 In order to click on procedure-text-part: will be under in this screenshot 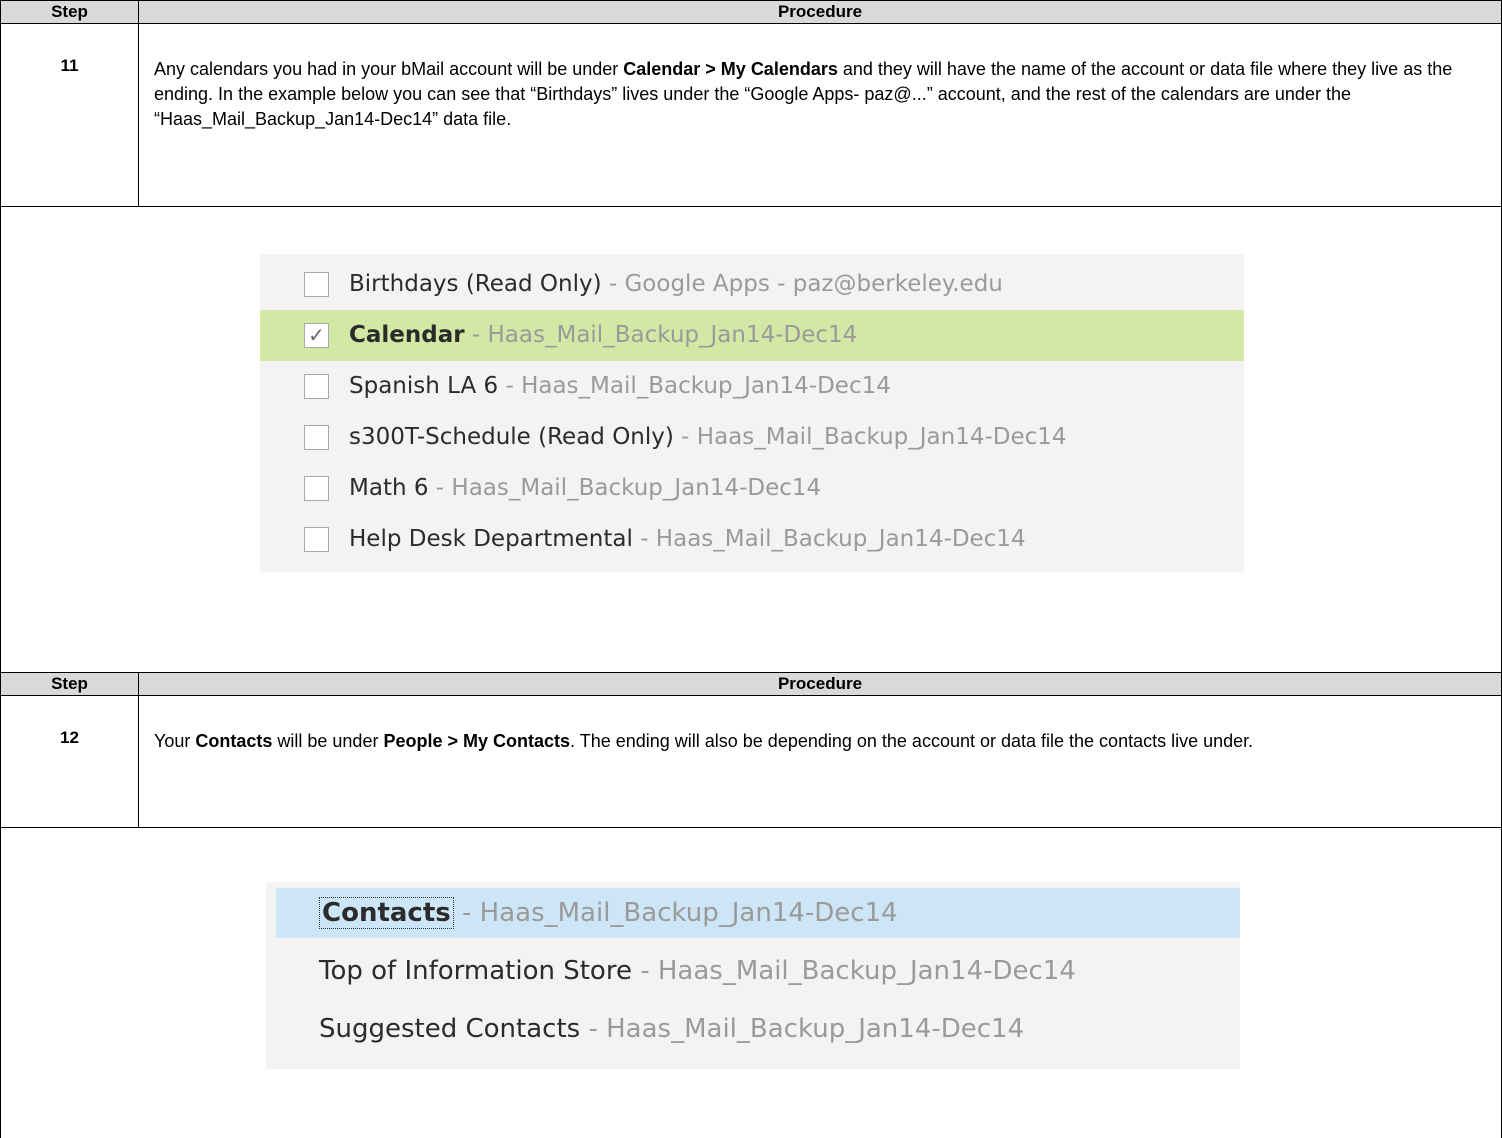, I will do `click(328, 741)`.